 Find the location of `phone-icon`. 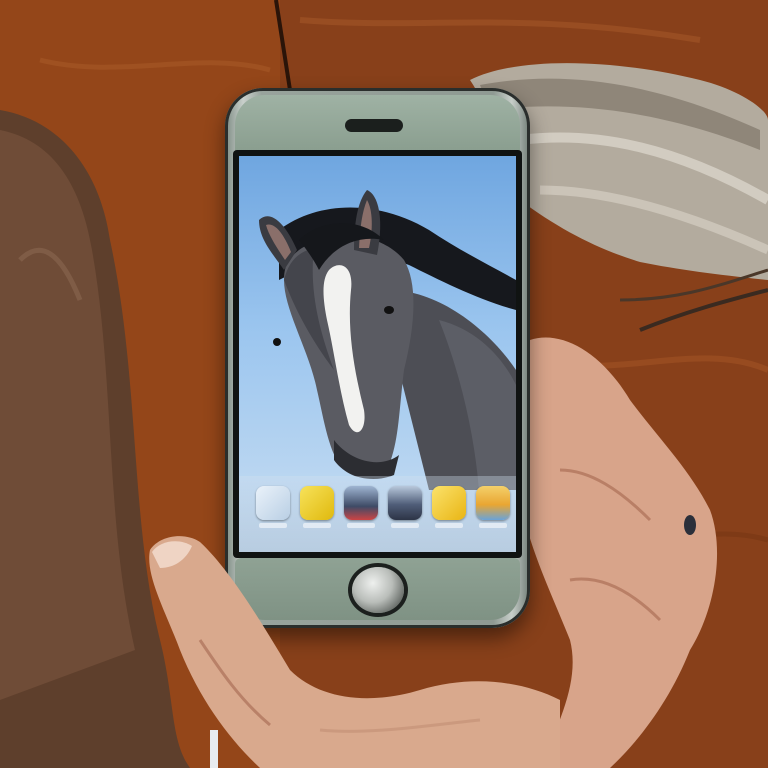

phone-icon is located at coordinates (273, 503).